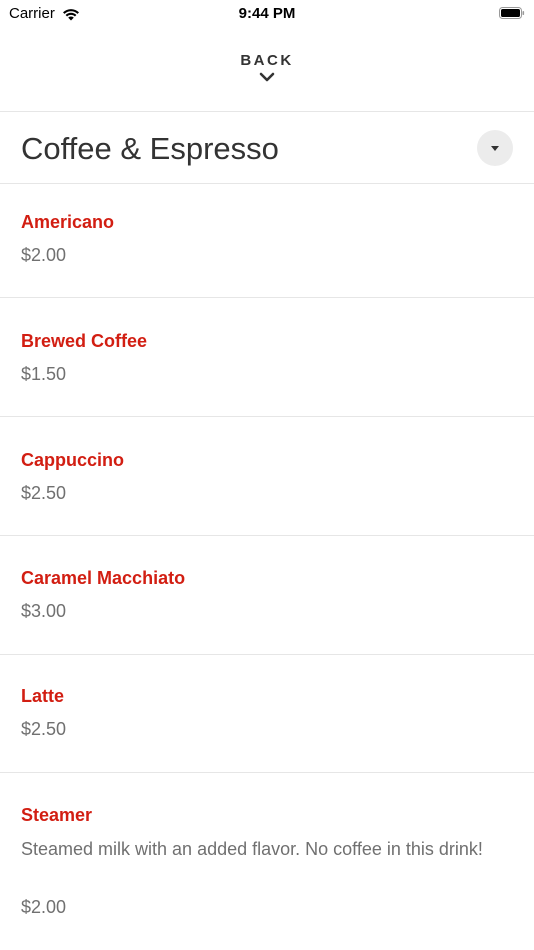  What do you see at coordinates (84, 341) in the screenshot?
I see `item-name: Brewed Coffee` at bounding box center [84, 341].